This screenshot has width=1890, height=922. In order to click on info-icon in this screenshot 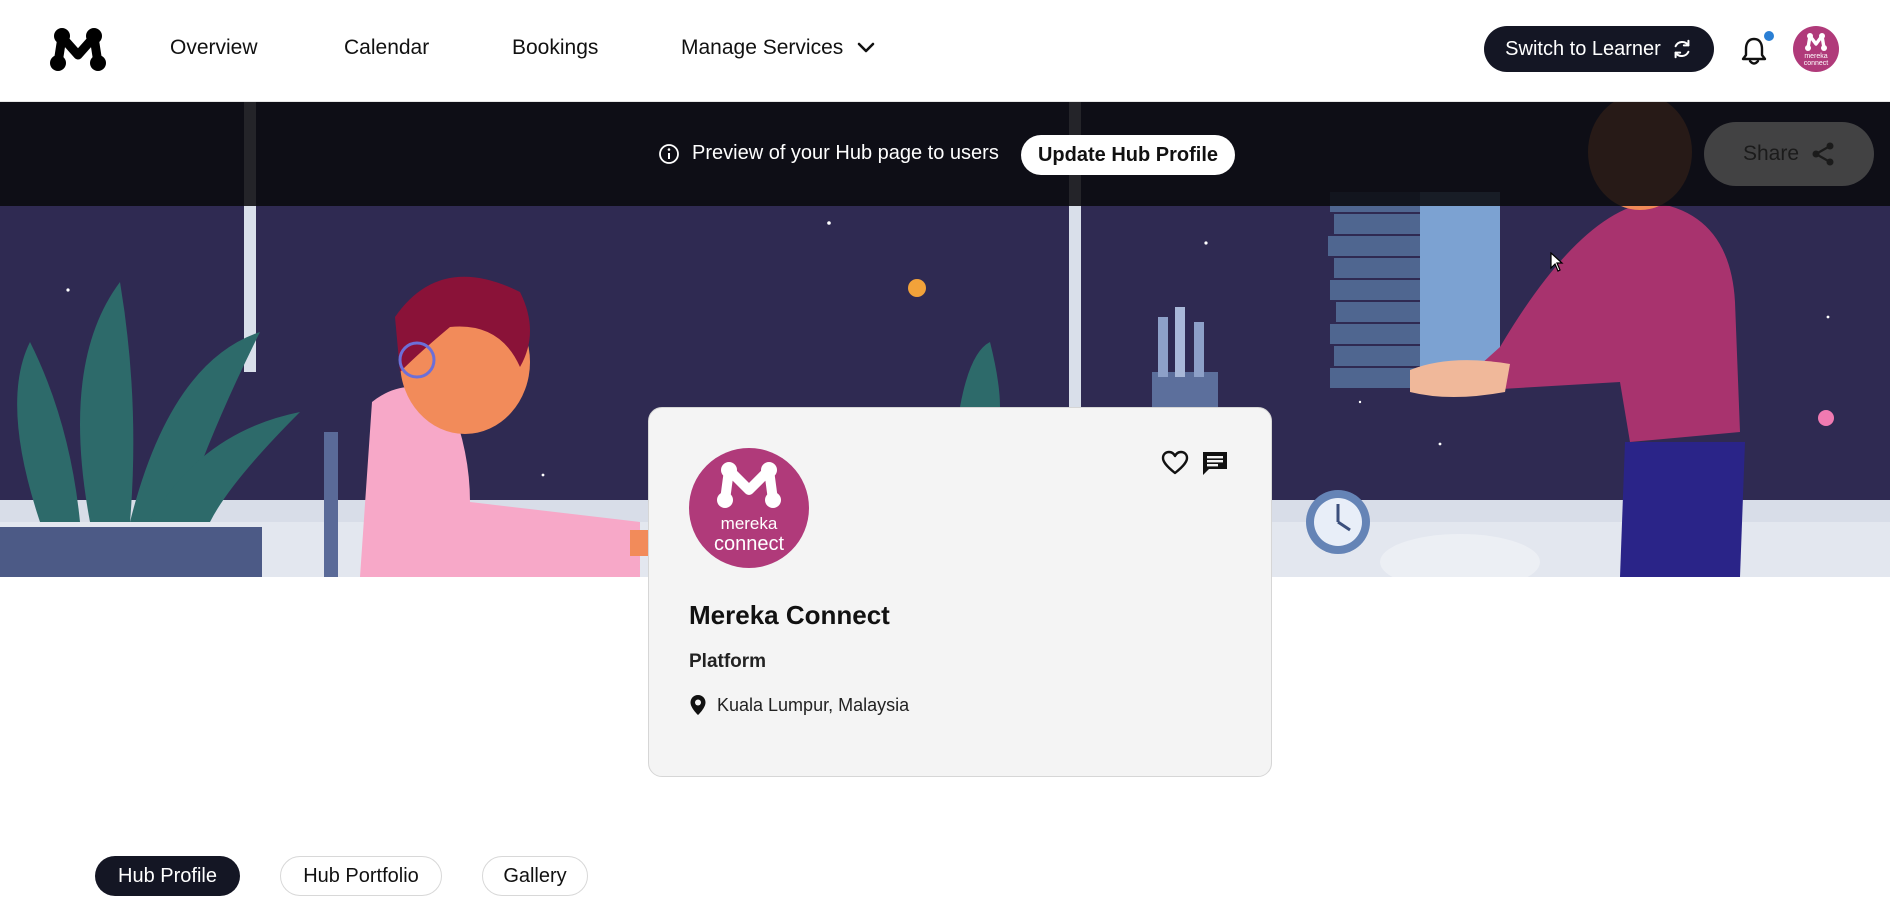, I will do `click(669, 153)`.